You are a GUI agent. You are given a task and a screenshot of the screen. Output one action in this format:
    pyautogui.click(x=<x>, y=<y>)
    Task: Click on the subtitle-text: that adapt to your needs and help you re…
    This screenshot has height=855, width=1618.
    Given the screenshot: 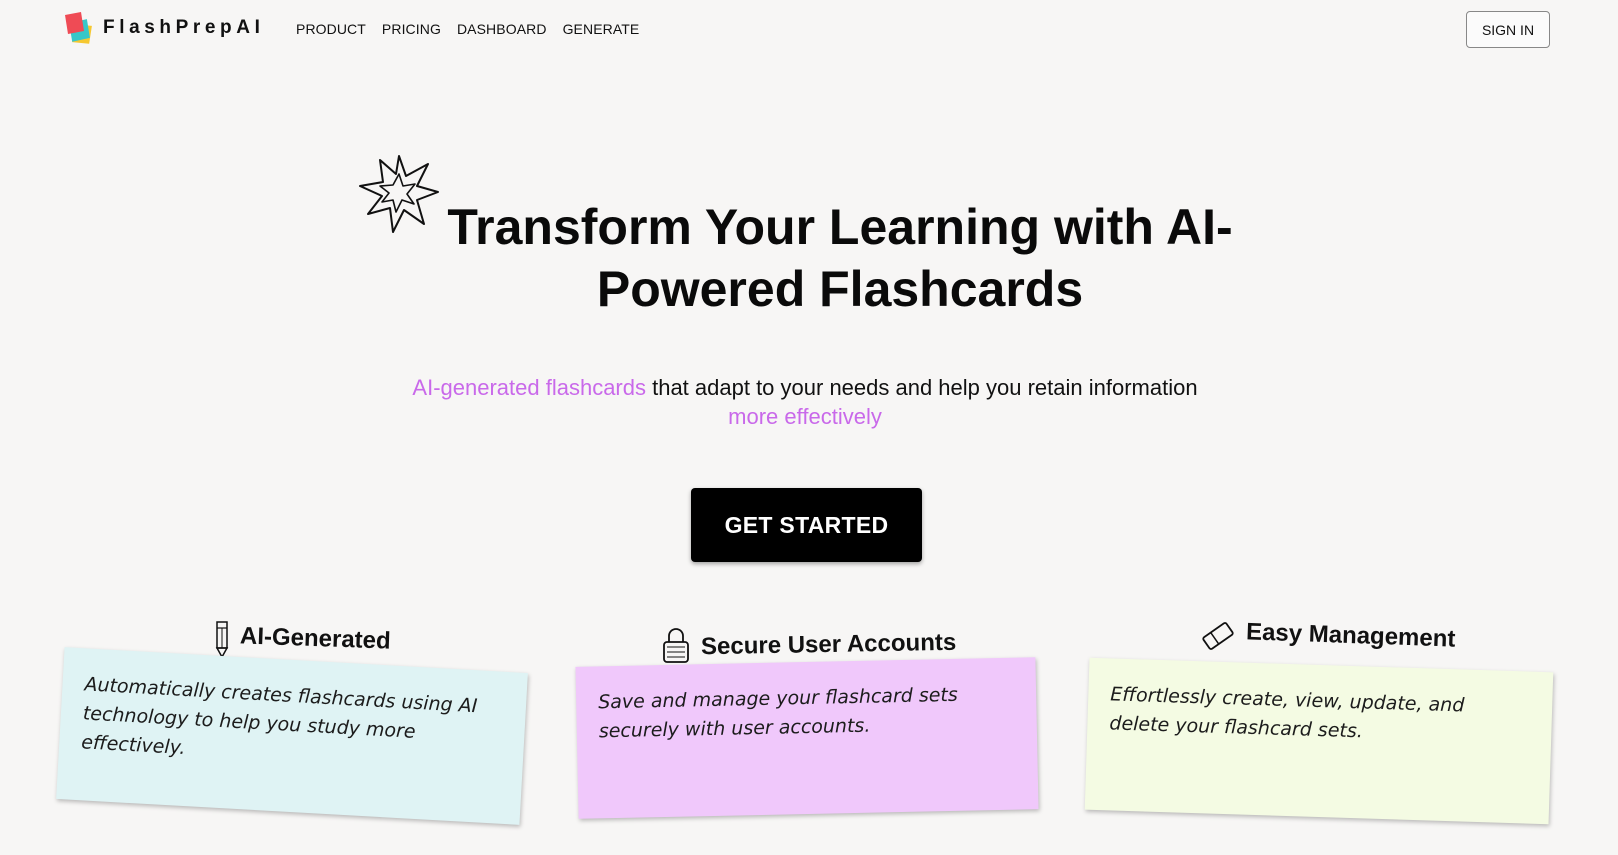 What is the action you would take?
    pyautogui.click(x=921, y=387)
    